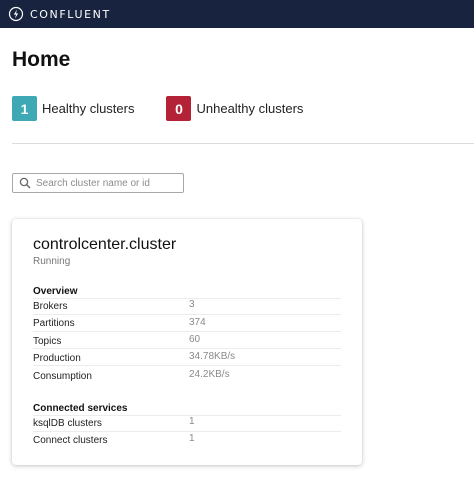 This screenshot has width=474, height=495. Describe the element at coordinates (212, 356) in the screenshot. I see `production-value: 34.78KB/s` at that location.